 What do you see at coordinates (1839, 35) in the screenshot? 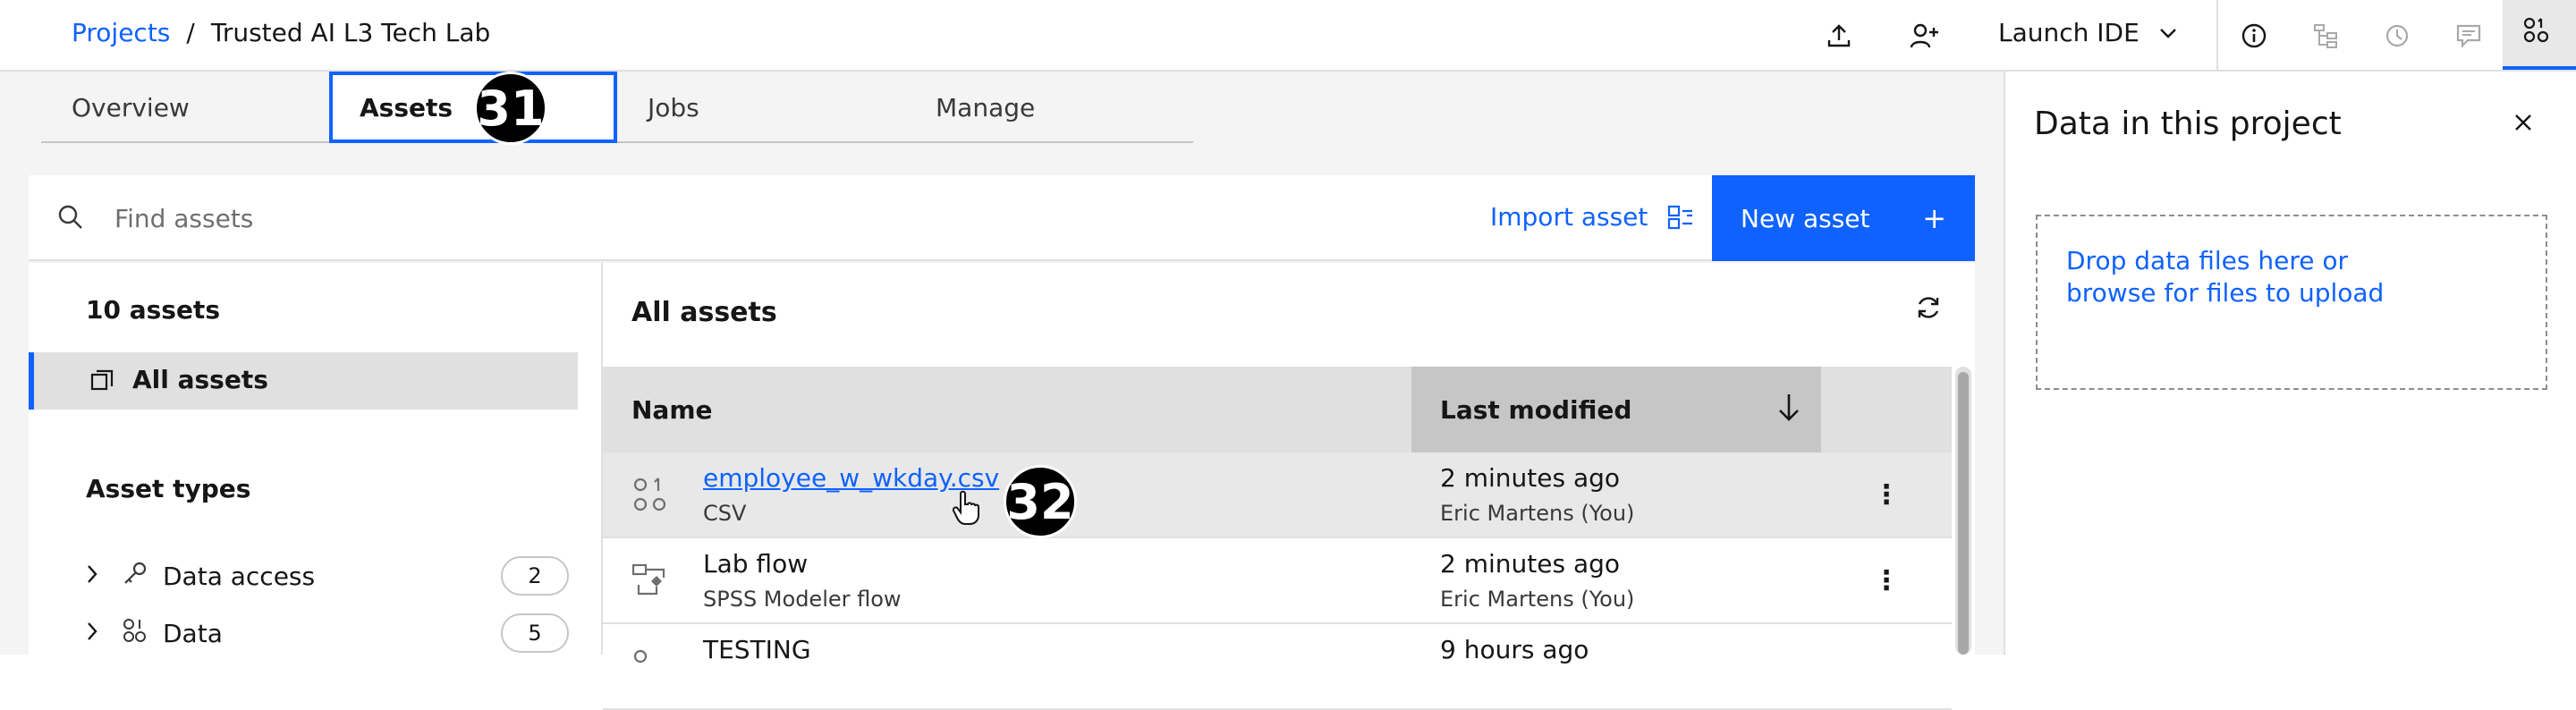
I see `upload-icon` at bounding box center [1839, 35].